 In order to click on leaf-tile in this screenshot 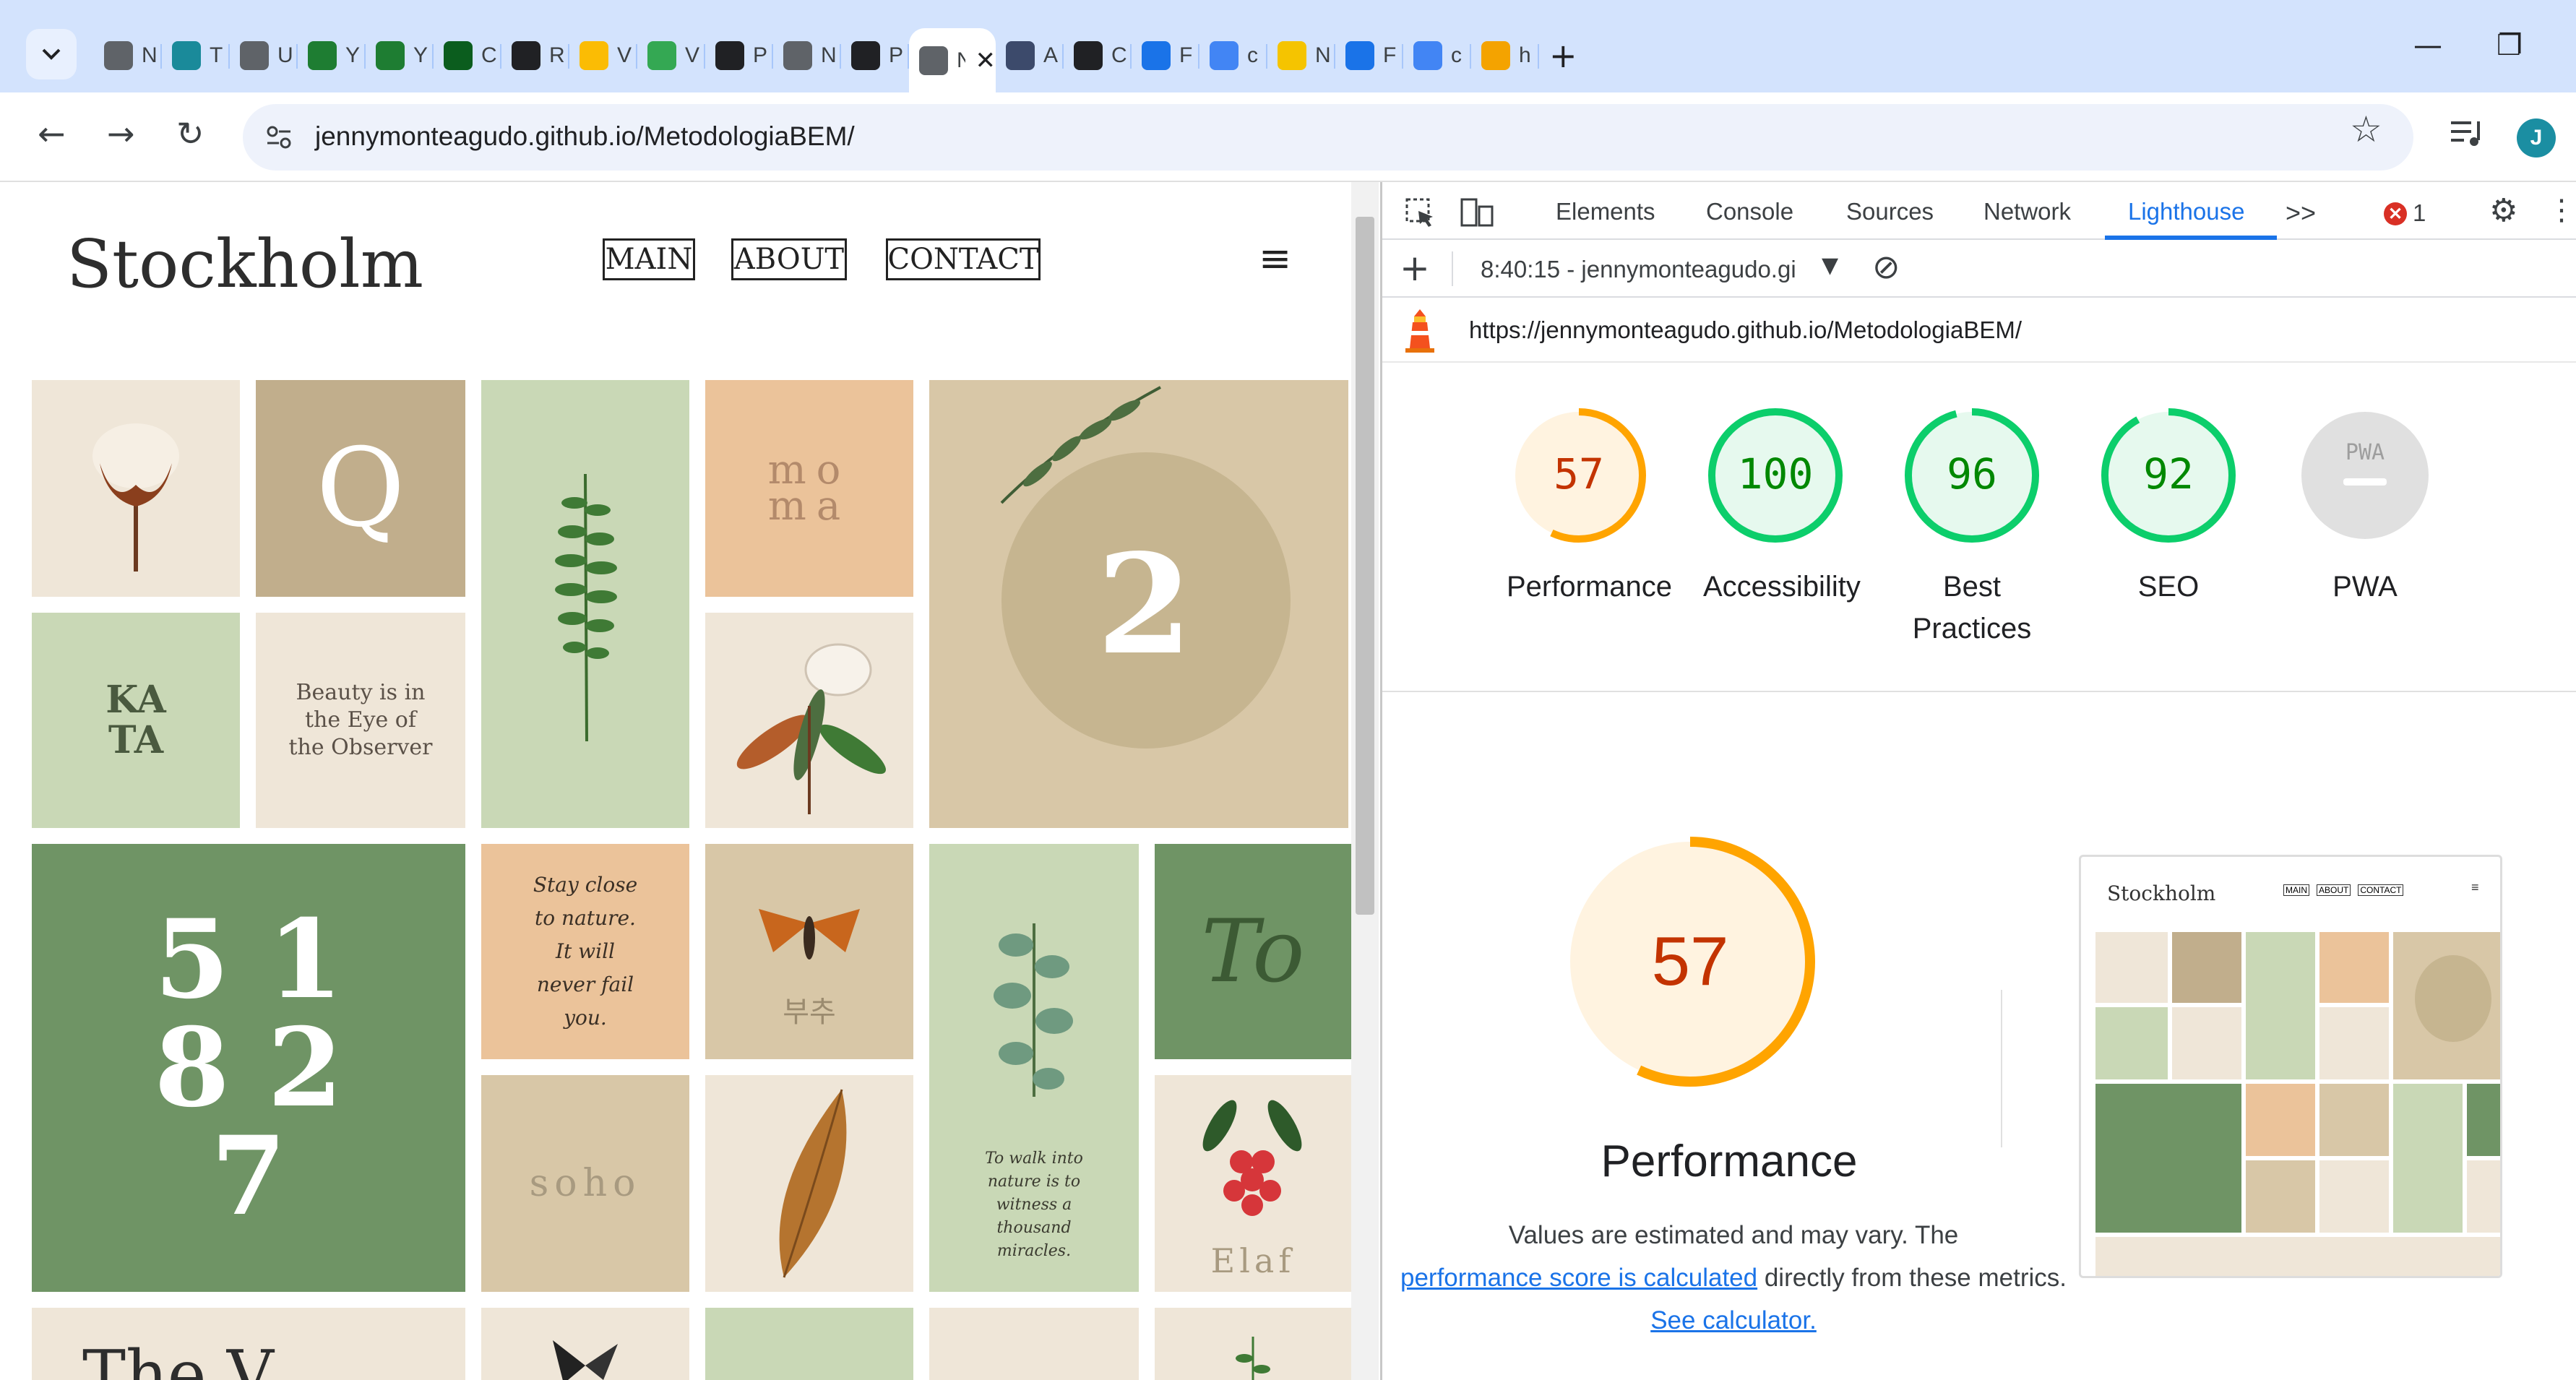, I will do `click(809, 1183)`.